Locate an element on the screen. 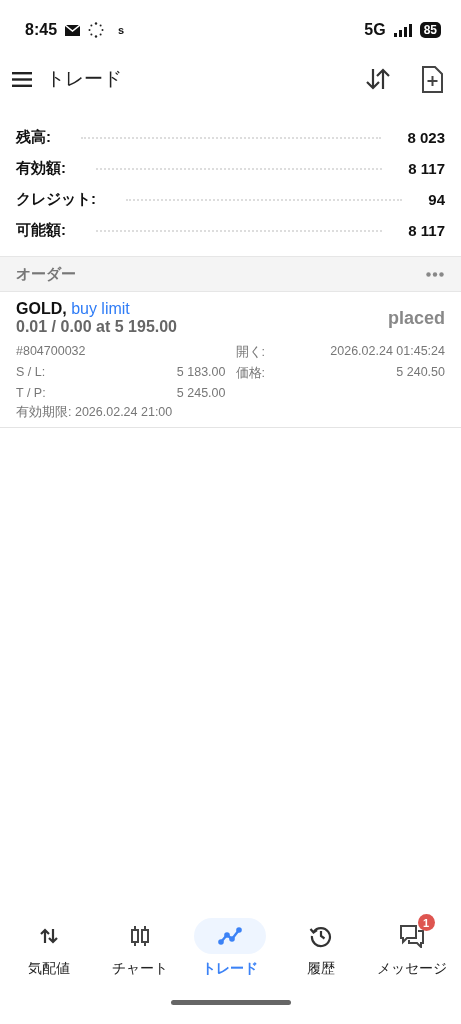 This screenshot has height=1024, width=461. order-status: placed is located at coordinates (416, 318).